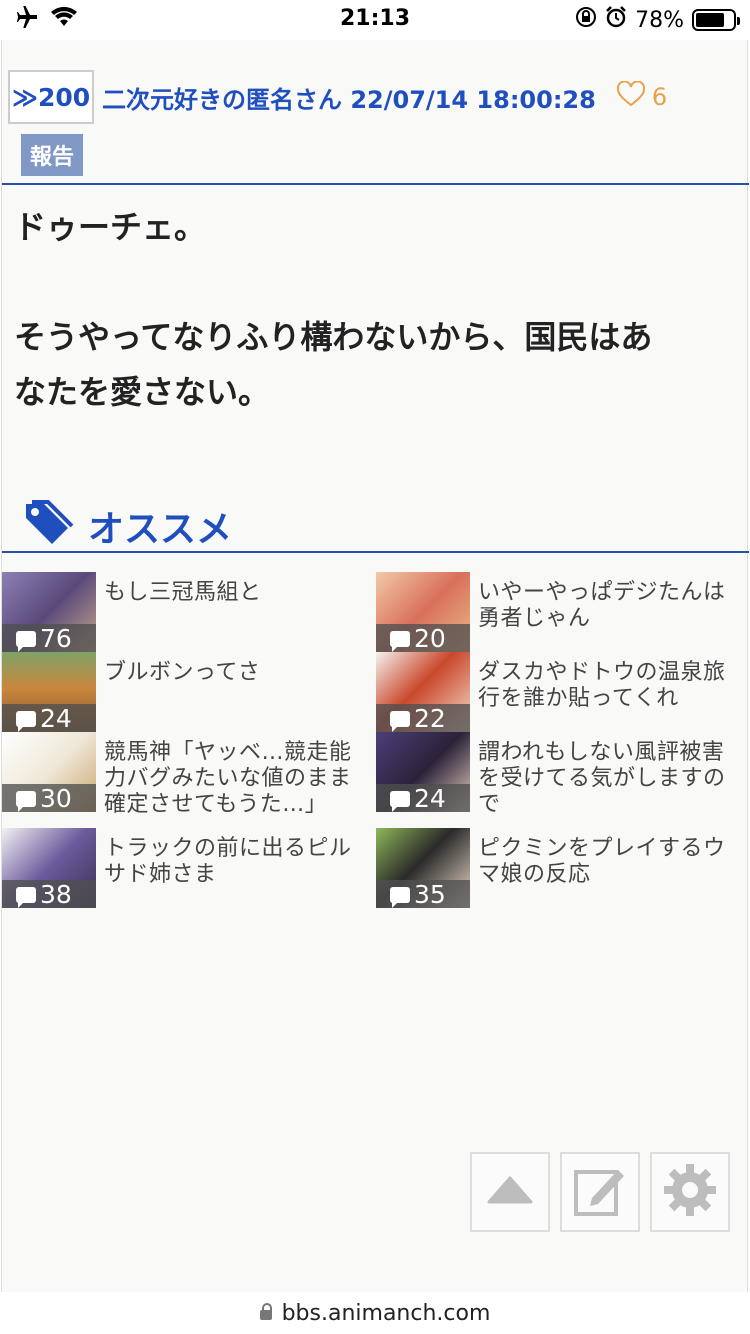 The height and width of the screenshot is (1334, 750). What do you see at coordinates (48, 526) in the screenshot?
I see `tag-icon` at bounding box center [48, 526].